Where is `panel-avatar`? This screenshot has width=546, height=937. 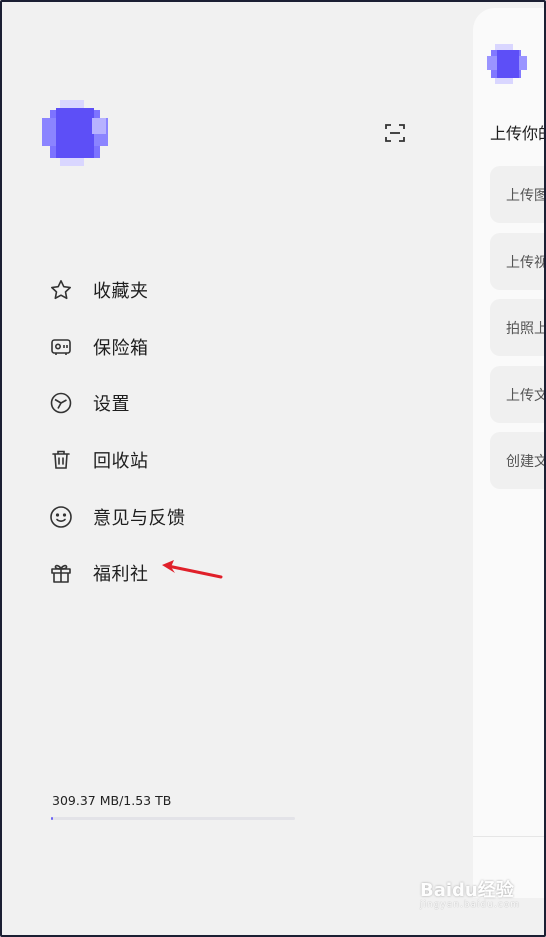 panel-avatar is located at coordinates (507, 64).